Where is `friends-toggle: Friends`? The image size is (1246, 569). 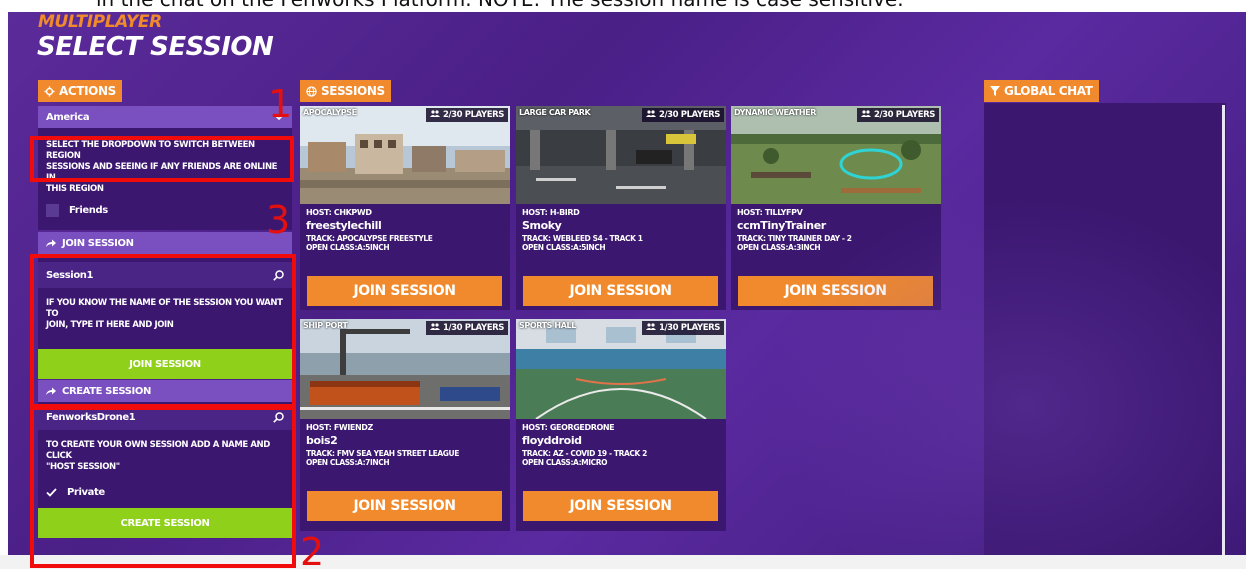
friends-toggle: Friends is located at coordinates (165, 210).